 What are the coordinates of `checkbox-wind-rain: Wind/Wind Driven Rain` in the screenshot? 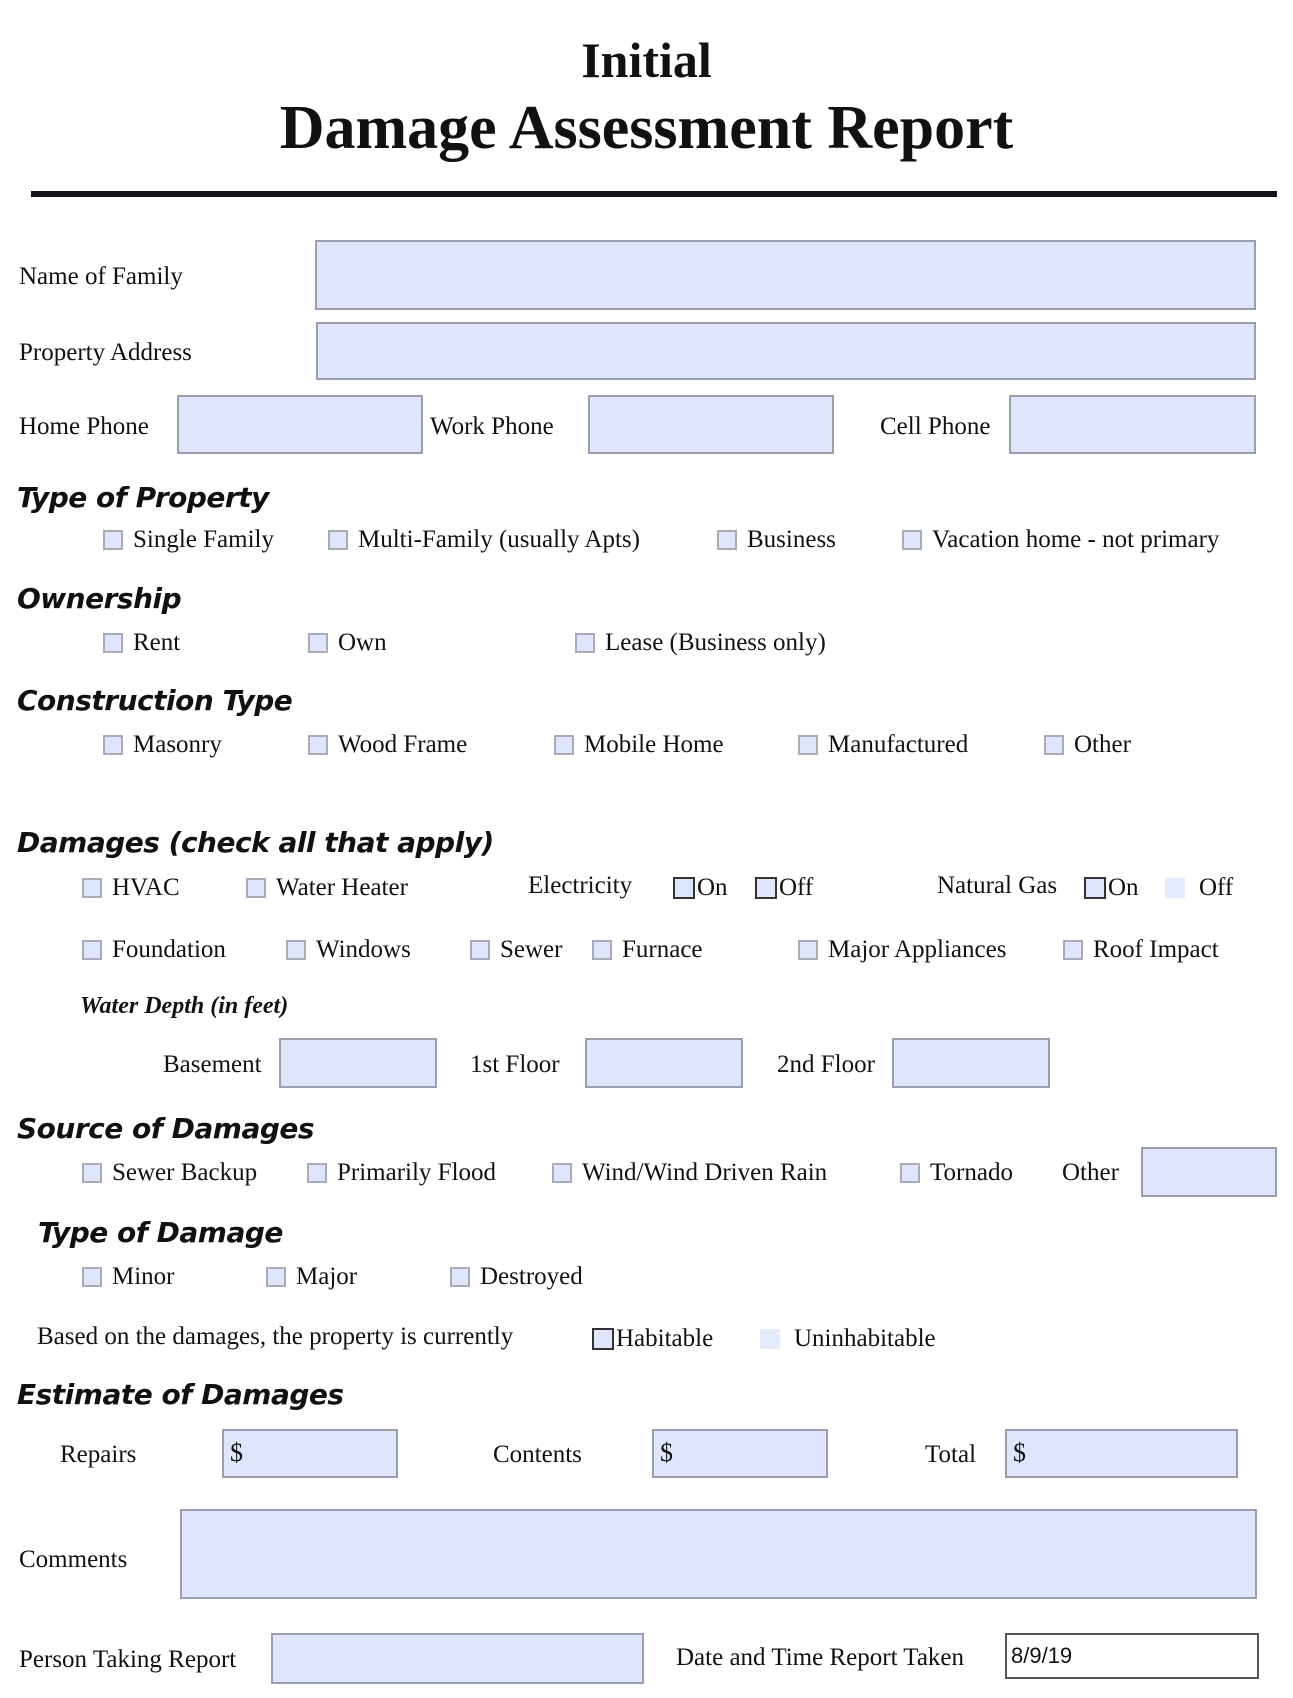 It's located at (689, 1173).